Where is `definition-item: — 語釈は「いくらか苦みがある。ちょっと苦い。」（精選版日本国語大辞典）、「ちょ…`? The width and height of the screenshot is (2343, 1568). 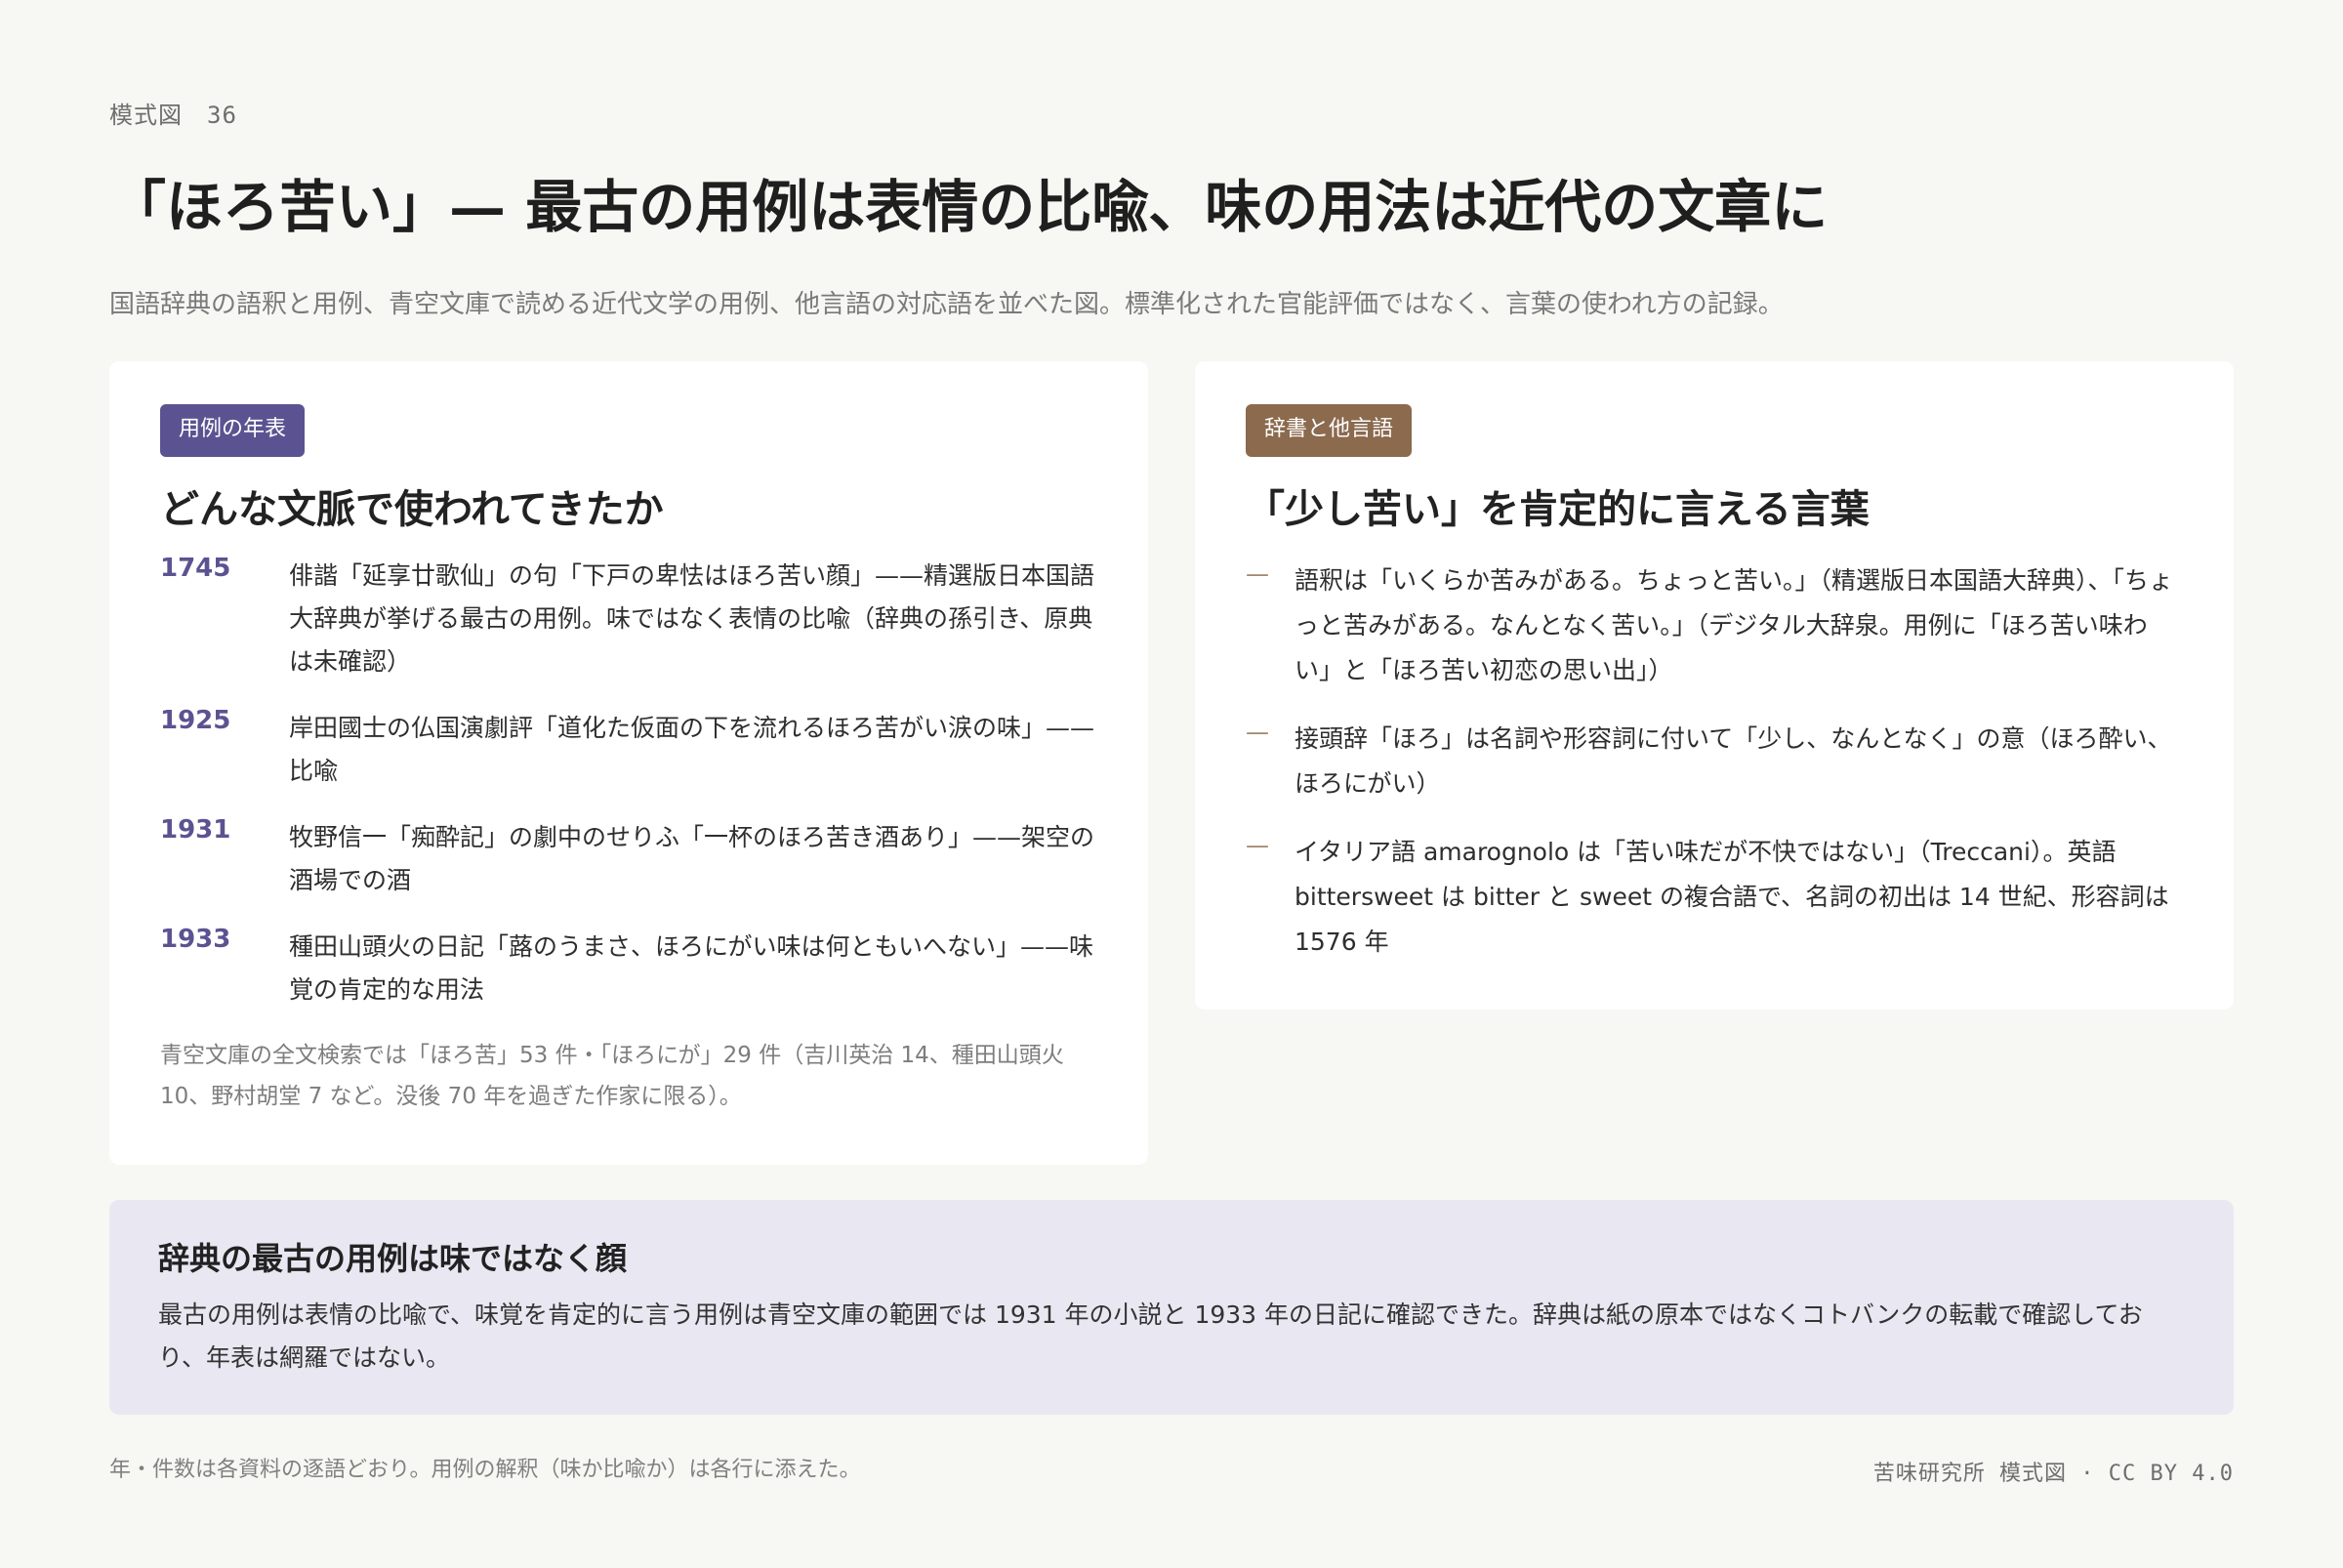 definition-item: — 語釈は「いくらか苦みがある。ちょっと苦い。」（精選版日本国語大辞典）、「ちょ… is located at coordinates (1714, 625).